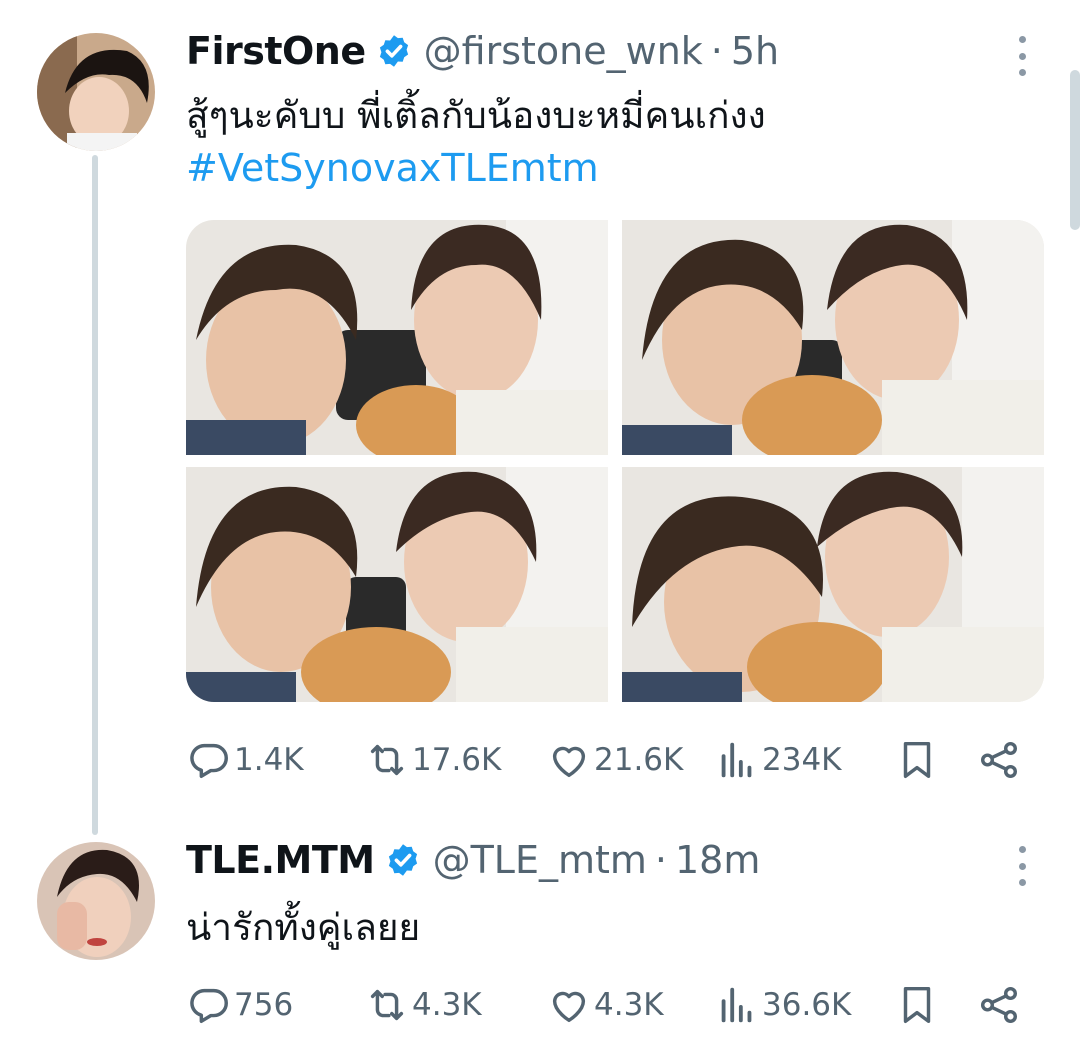 The height and width of the screenshot is (1045, 1080). What do you see at coordinates (392, 168) in the screenshot?
I see `hashtag-link: #VetSynovaxTLEmtm` at bounding box center [392, 168].